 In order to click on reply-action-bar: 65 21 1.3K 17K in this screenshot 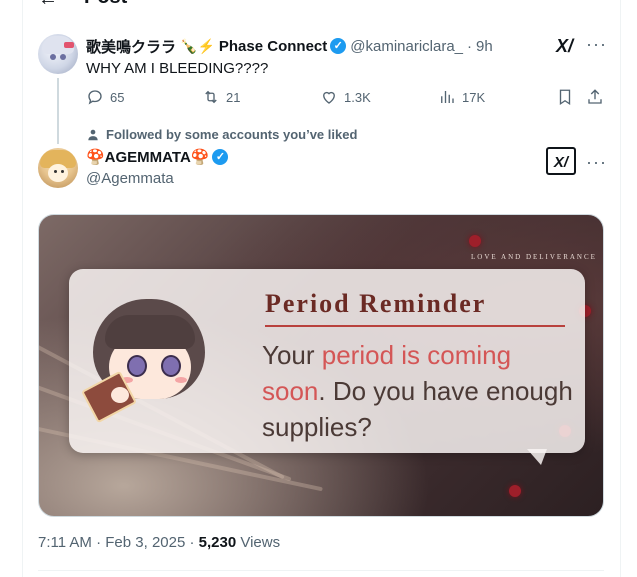, I will do `click(346, 99)`.